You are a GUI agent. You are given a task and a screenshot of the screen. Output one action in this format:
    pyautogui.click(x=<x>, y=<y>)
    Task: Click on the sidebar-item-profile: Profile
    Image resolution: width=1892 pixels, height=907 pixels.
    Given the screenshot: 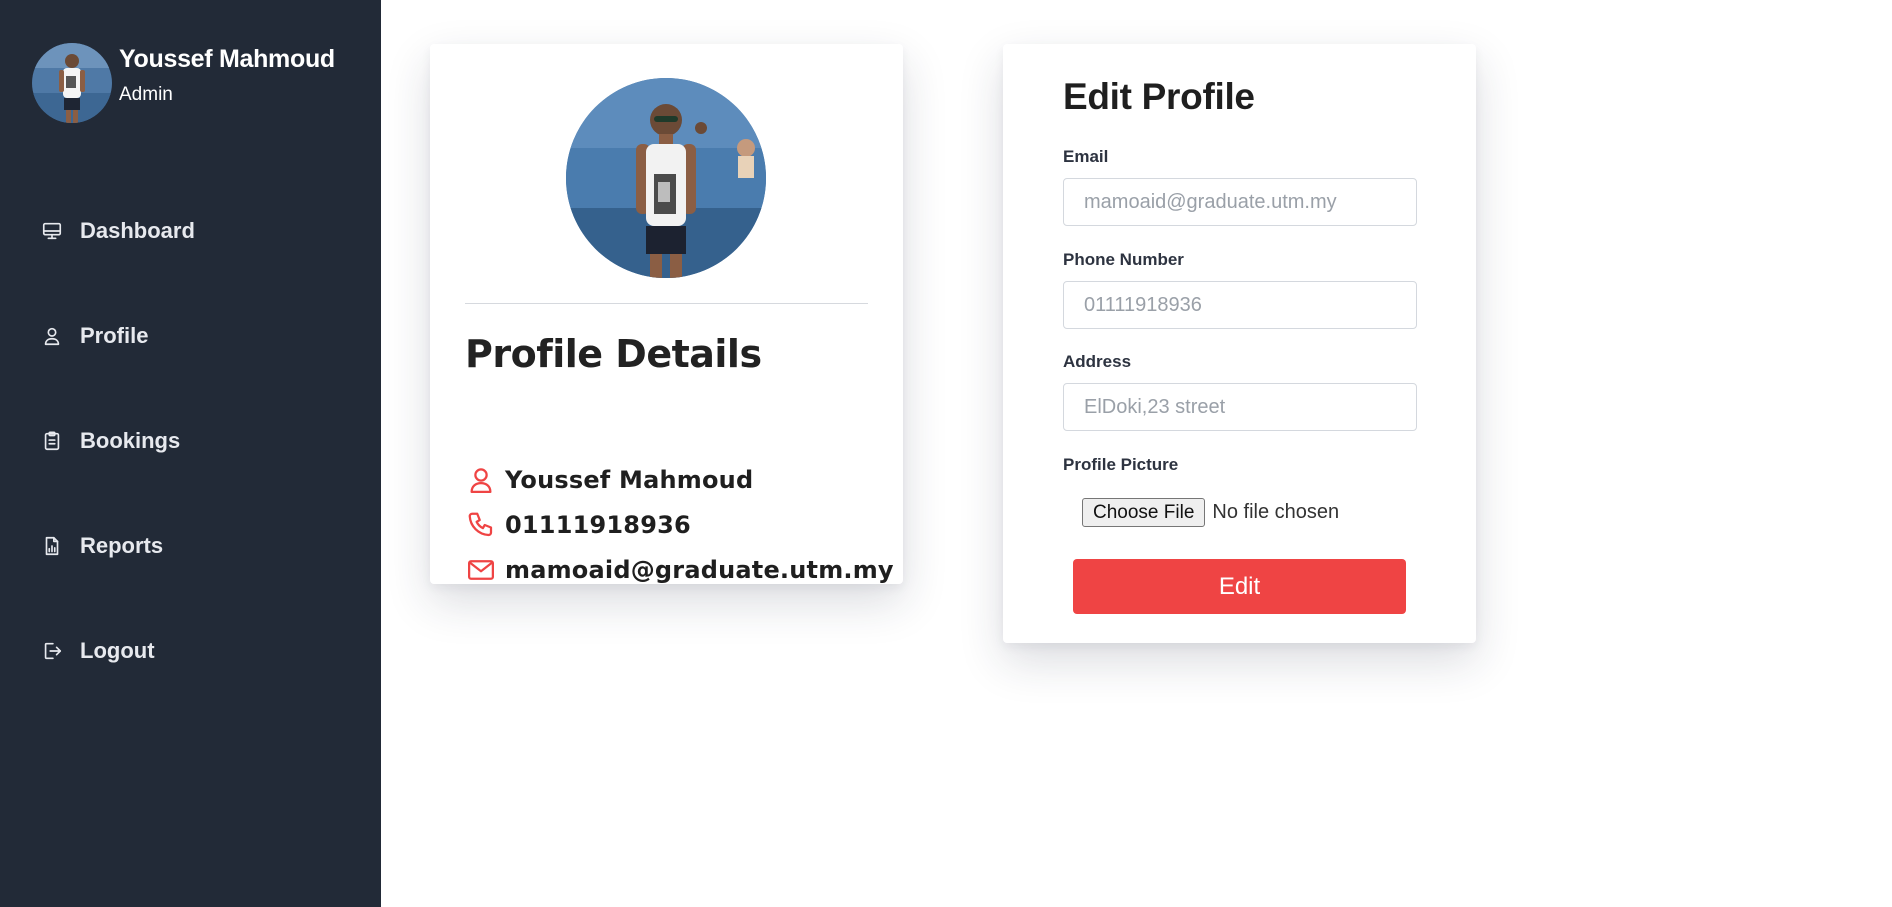 What is the action you would take?
    pyautogui.click(x=94, y=336)
    